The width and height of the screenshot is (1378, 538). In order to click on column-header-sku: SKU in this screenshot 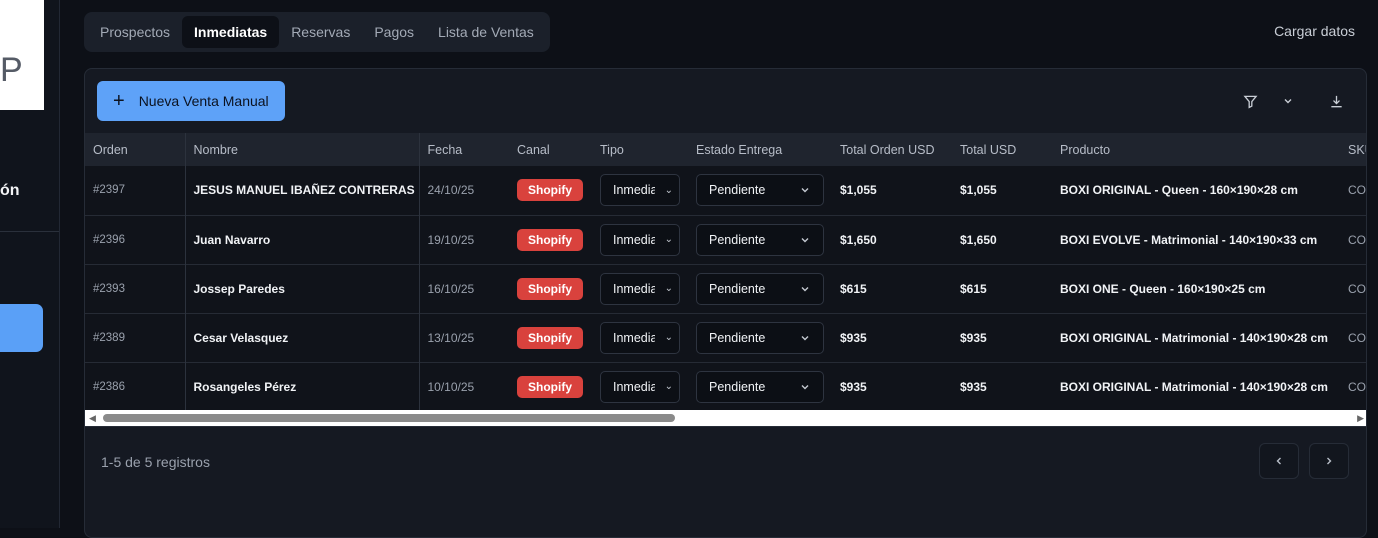, I will do `click(1353, 149)`.